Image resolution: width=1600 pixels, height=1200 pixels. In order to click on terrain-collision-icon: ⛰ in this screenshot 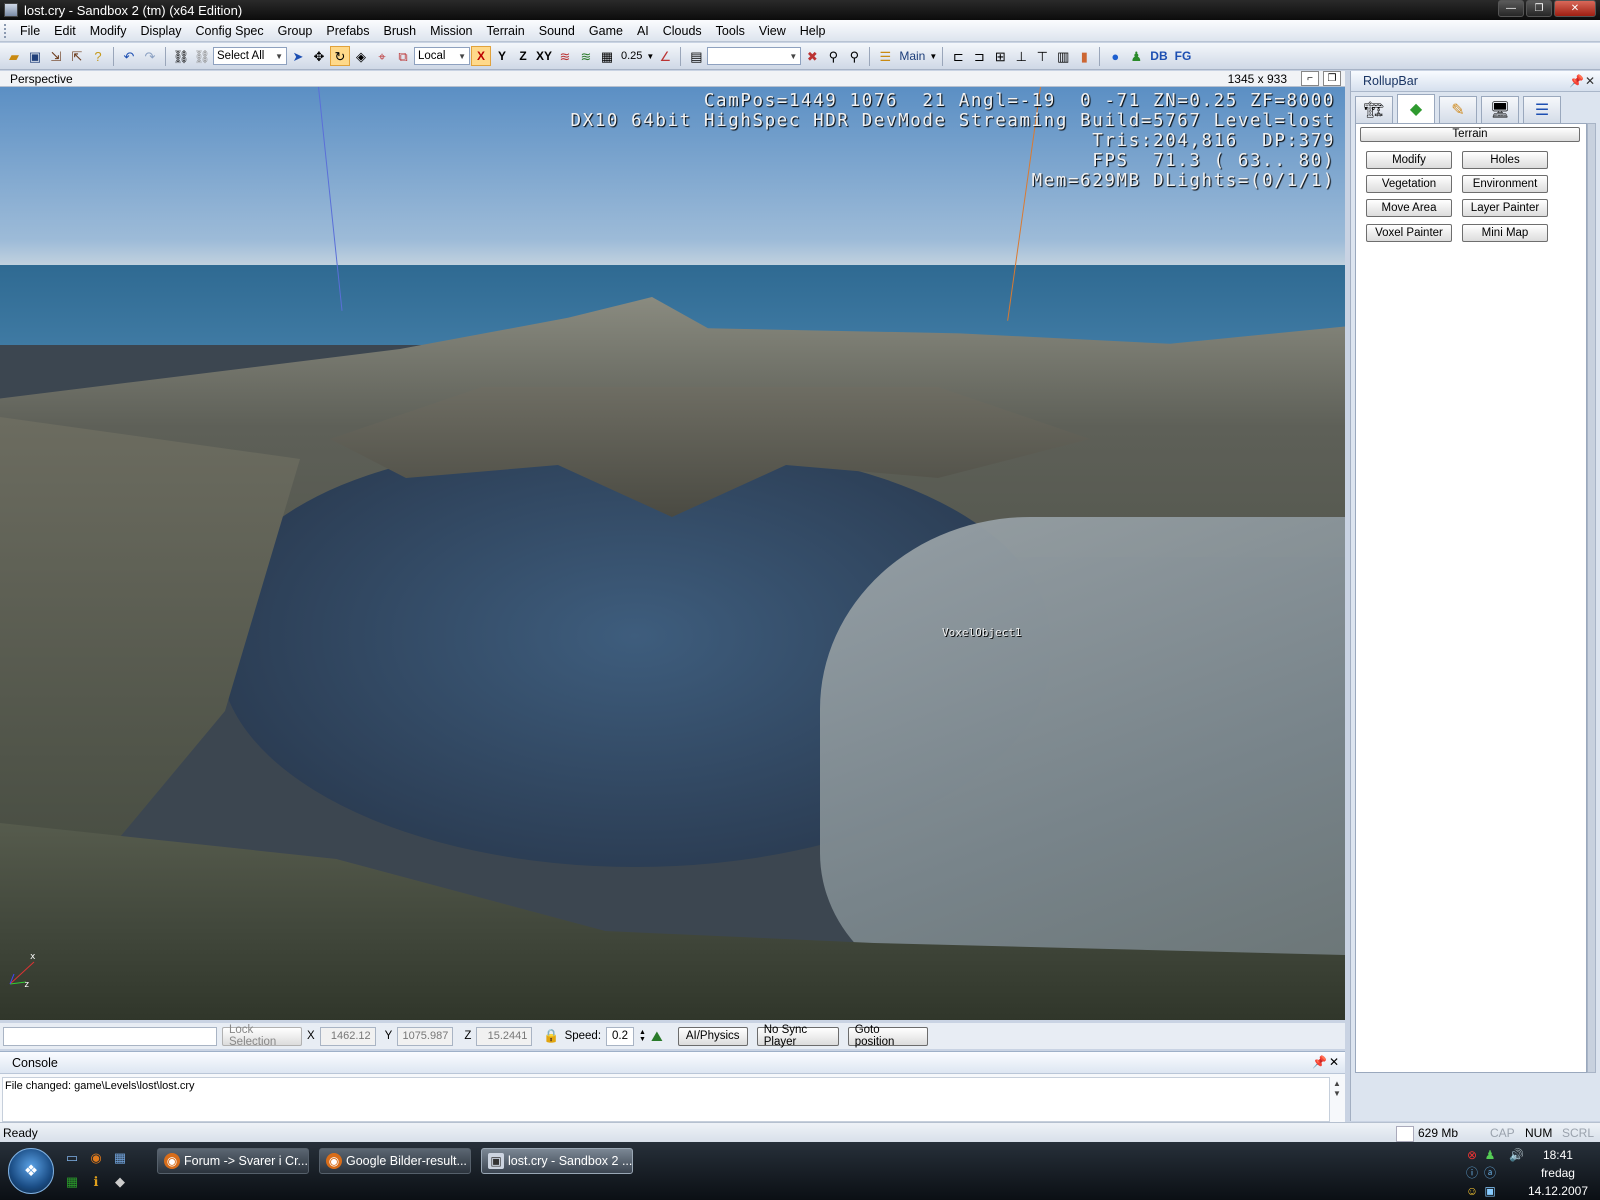, I will do `click(657, 1036)`.